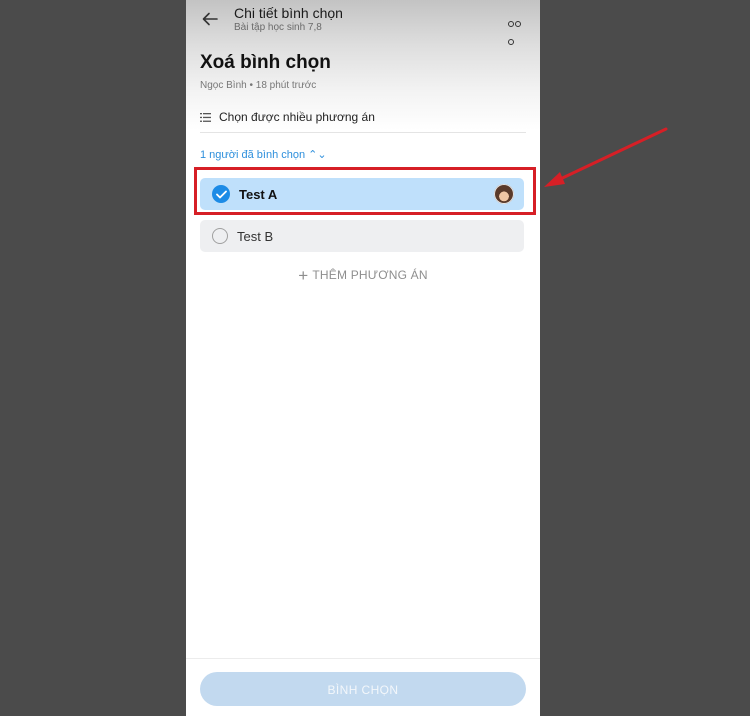 The image size is (750, 716). I want to click on multi-choice-setting: Chọn được nhiều phương án, so click(287, 117).